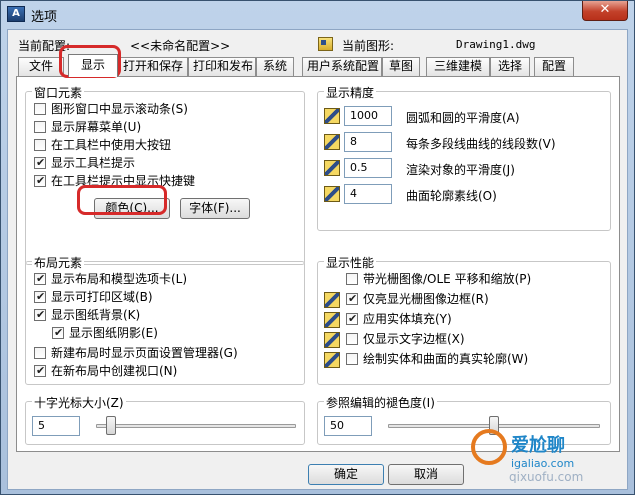  I want to click on silhouettes-icon, so click(332, 360).